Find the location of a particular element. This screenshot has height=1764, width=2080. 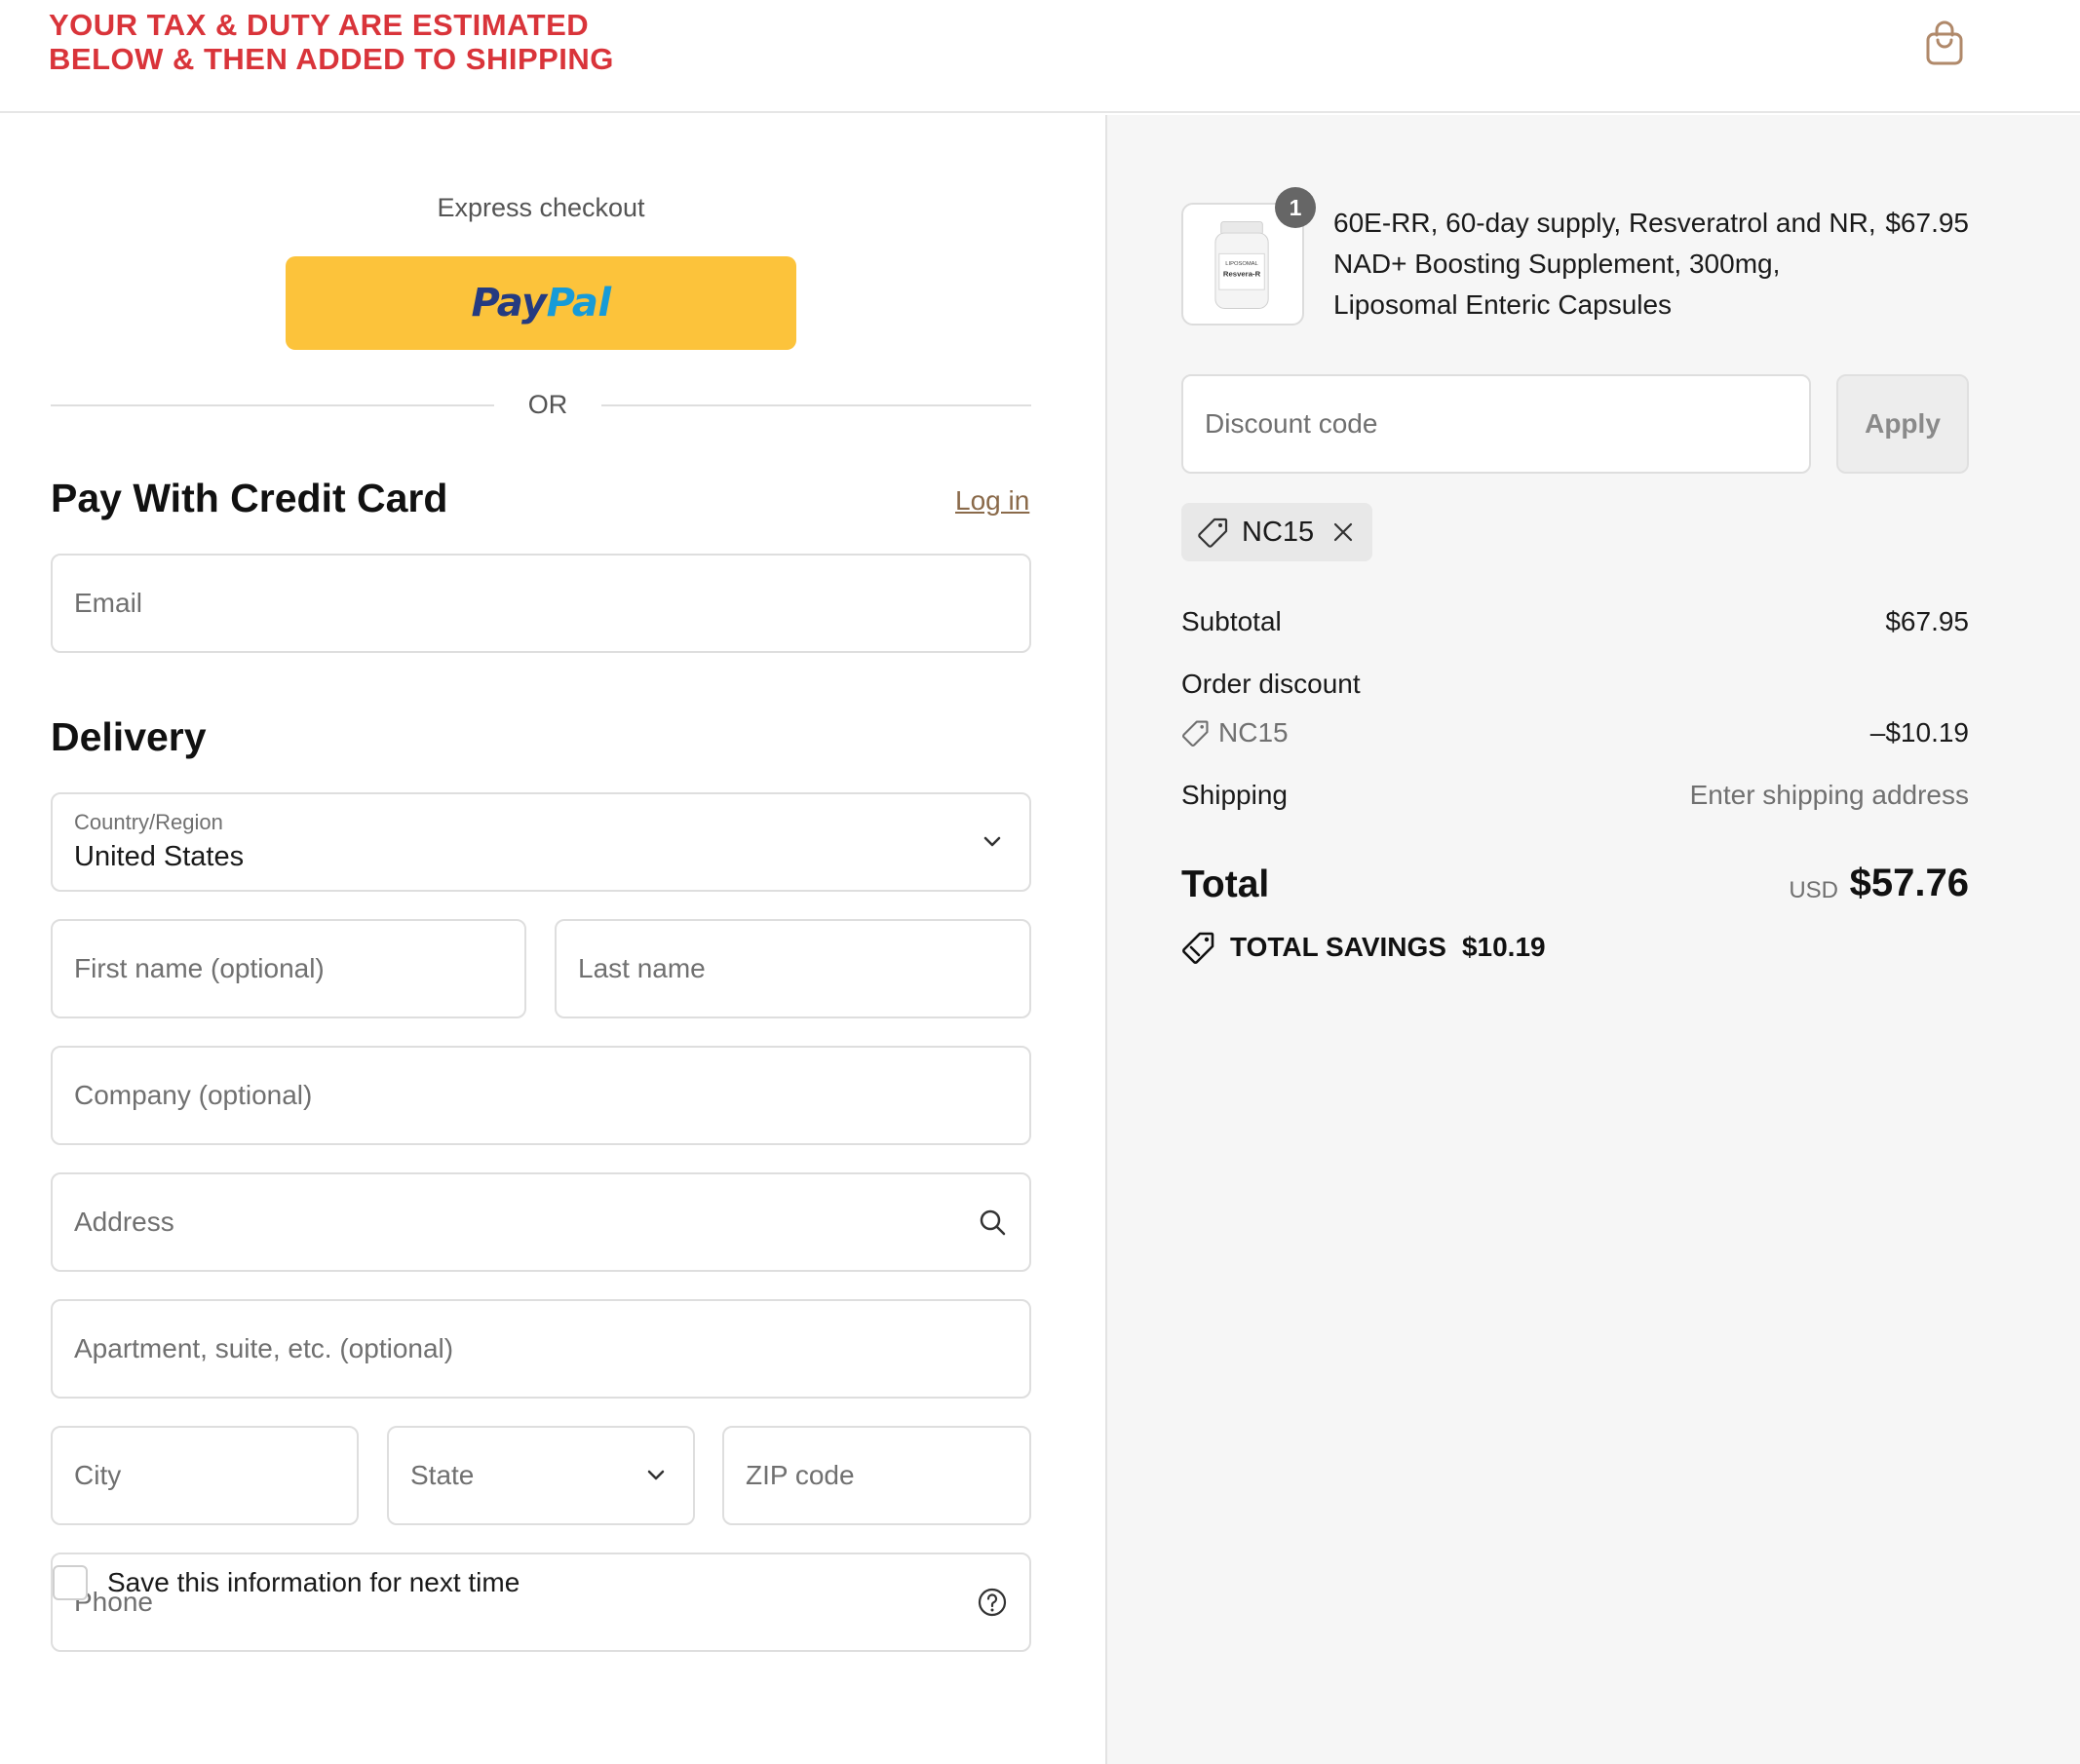

savings-tag-icon is located at coordinates (1198, 948).